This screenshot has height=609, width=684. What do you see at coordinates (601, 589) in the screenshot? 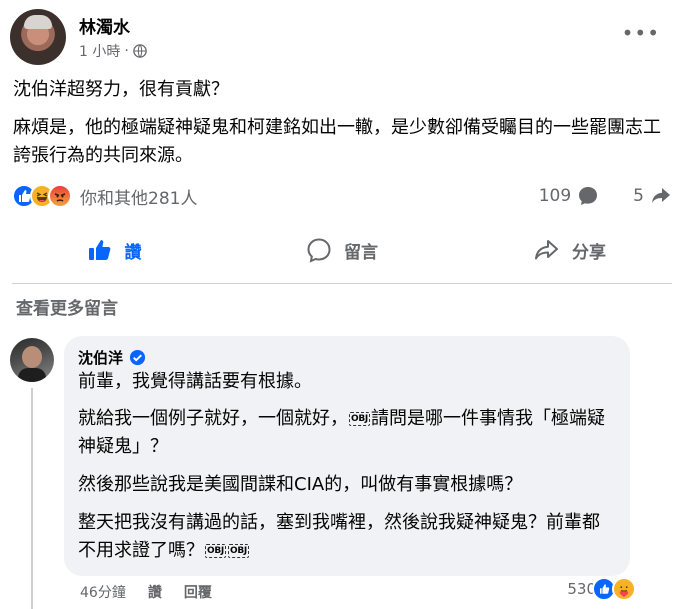
I see `comment-reactions: 530` at bounding box center [601, 589].